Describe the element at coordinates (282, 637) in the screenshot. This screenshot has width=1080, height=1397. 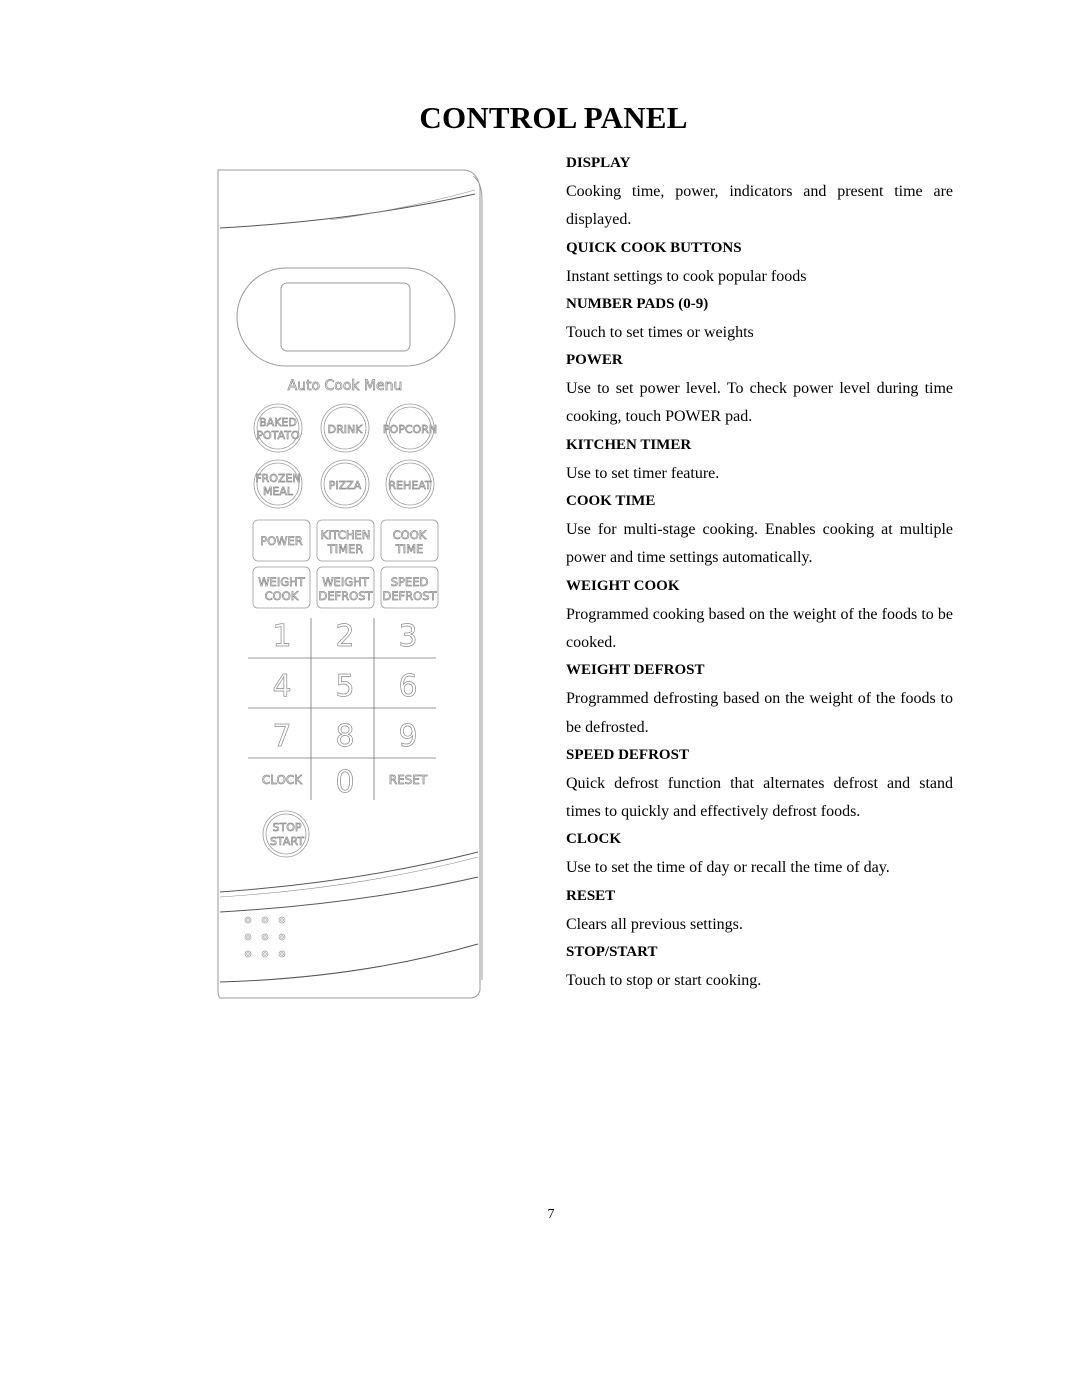
I see `number-pad-1: 1` at that location.